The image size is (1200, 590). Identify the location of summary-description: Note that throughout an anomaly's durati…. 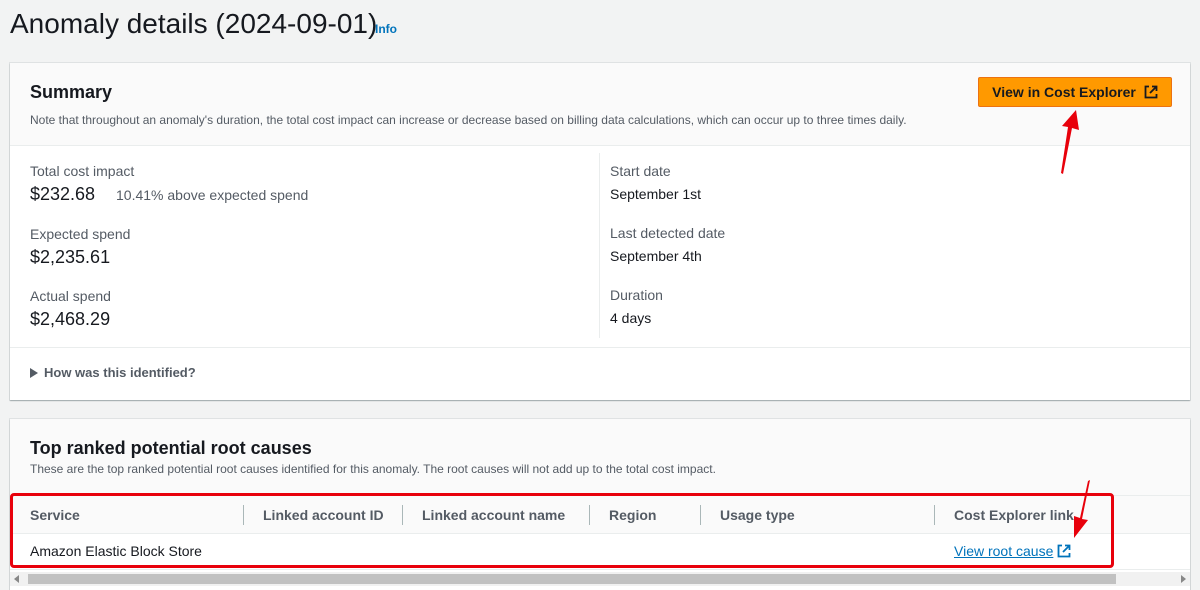
(468, 120).